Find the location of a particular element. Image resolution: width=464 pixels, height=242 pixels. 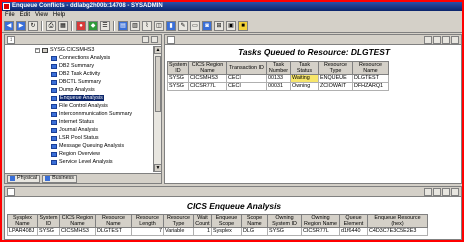

tree-root: − SYSG.CICSMHS3 is located at coordinates (64, 50).